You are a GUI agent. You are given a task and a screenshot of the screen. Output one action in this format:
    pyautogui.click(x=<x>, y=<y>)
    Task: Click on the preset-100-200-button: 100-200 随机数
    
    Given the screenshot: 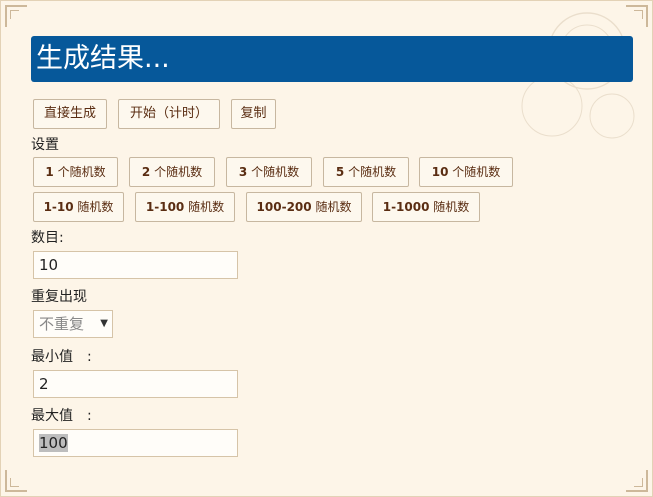 What is the action you would take?
    pyautogui.click(x=304, y=207)
    